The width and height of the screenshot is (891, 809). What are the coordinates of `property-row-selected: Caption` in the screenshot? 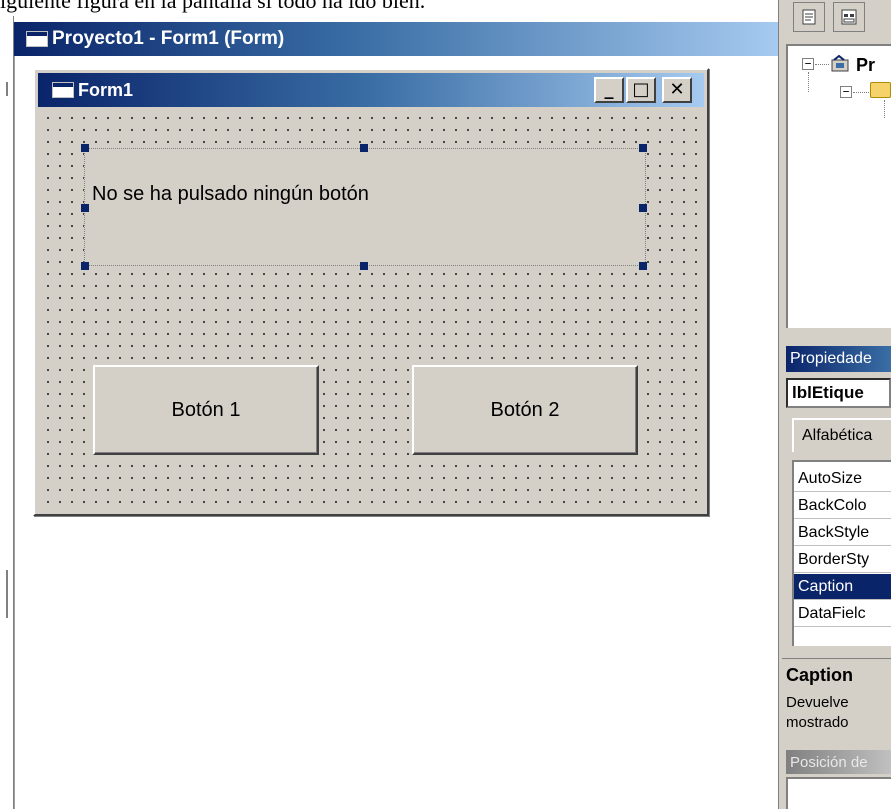 It's located at (842, 587).